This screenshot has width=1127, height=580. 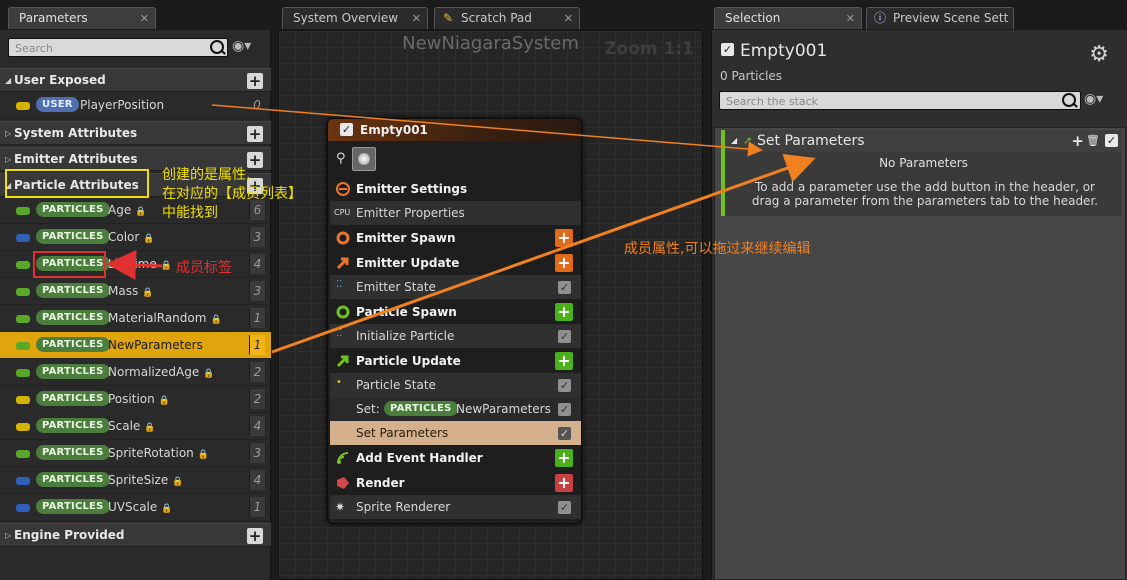 I want to click on param-row-newparameters: PARTICLES NewParameters 1, so click(x=135, y=345).